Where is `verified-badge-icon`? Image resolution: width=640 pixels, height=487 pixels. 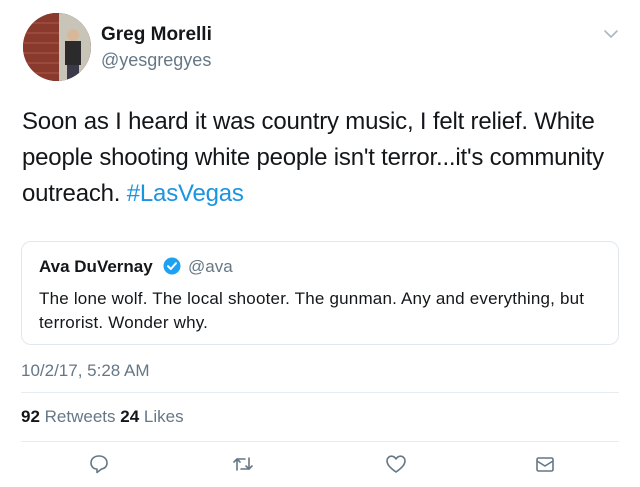
verified-badge-icon is located at coordinates (172, 266).